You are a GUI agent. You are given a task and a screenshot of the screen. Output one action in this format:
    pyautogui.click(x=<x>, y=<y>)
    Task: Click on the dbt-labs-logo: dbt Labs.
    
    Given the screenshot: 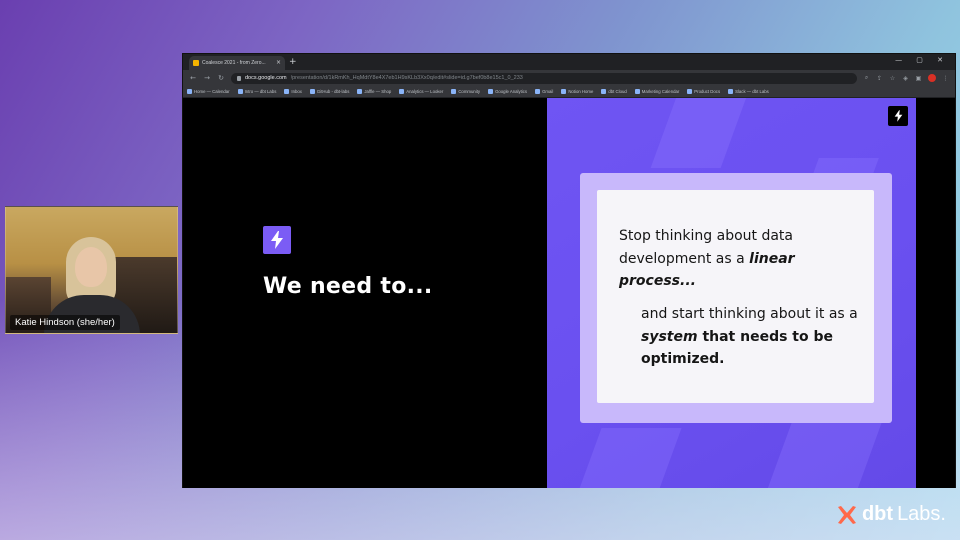 What is the action you would take?
    pyautogui.click(x=891, y=514)
    